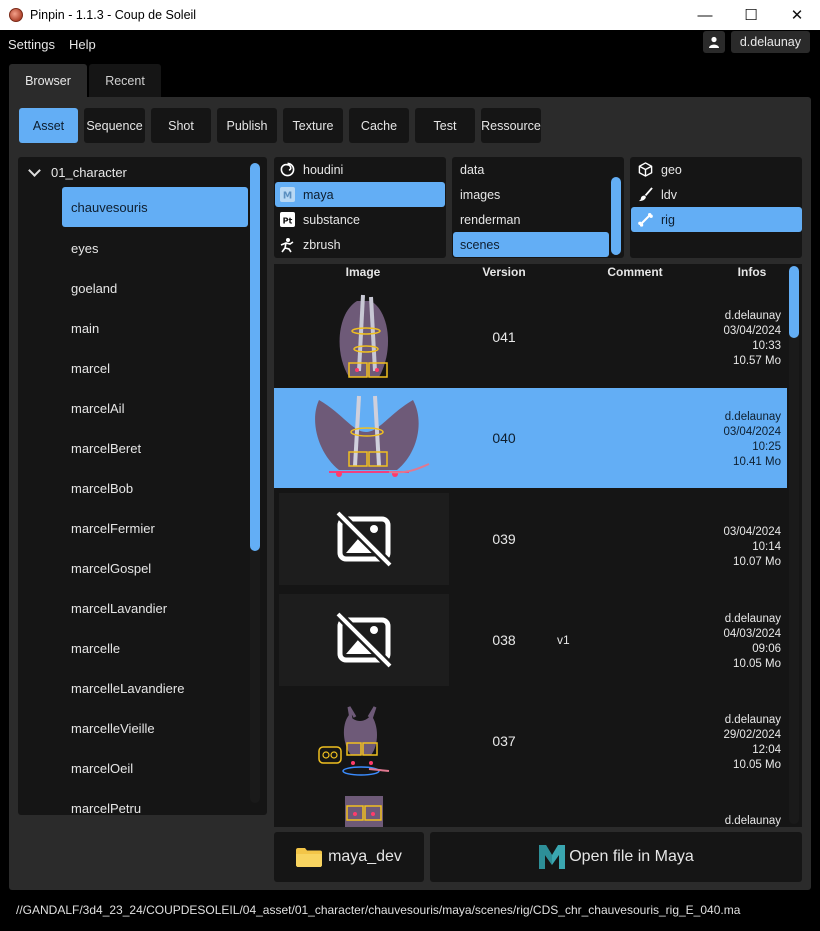  What do you see at coordinates (731, 339) in the screenshot?
I see `version-info: d.delaunay 03/04/2024 10:33 10.57 Mo` at bounding box center [731, 339].